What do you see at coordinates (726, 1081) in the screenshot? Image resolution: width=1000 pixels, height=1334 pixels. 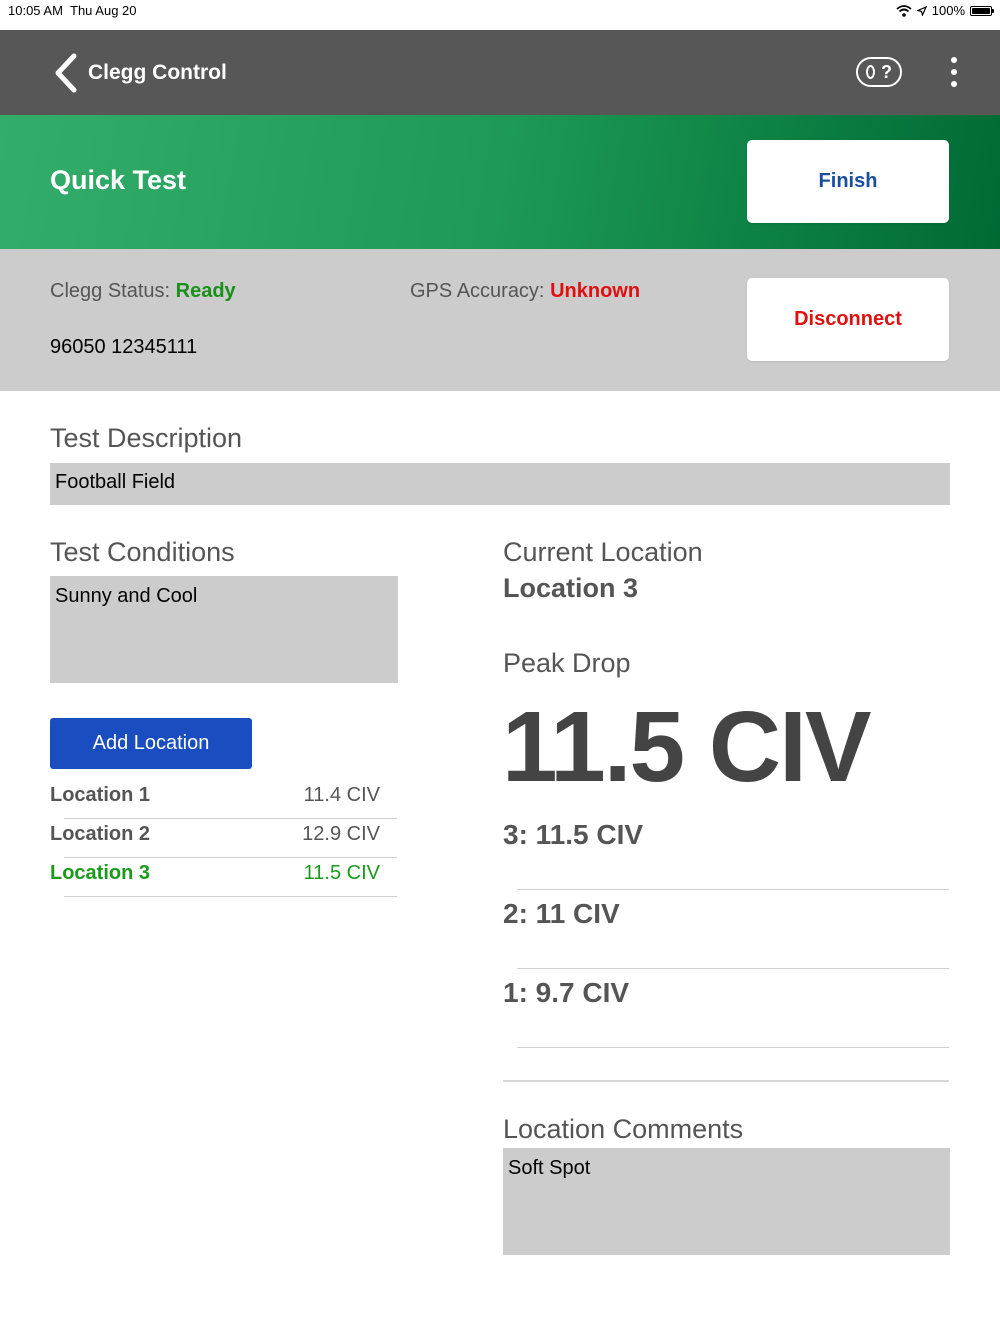 I see `section-divider` at bounding box center [726, 1081].